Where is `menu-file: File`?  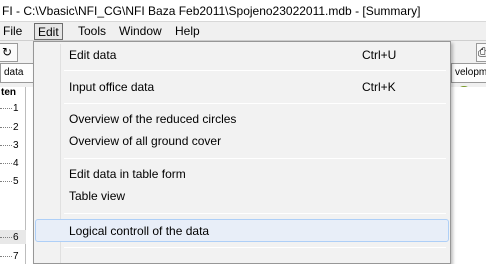 menu-file: File is located at coordinates (12, 31).